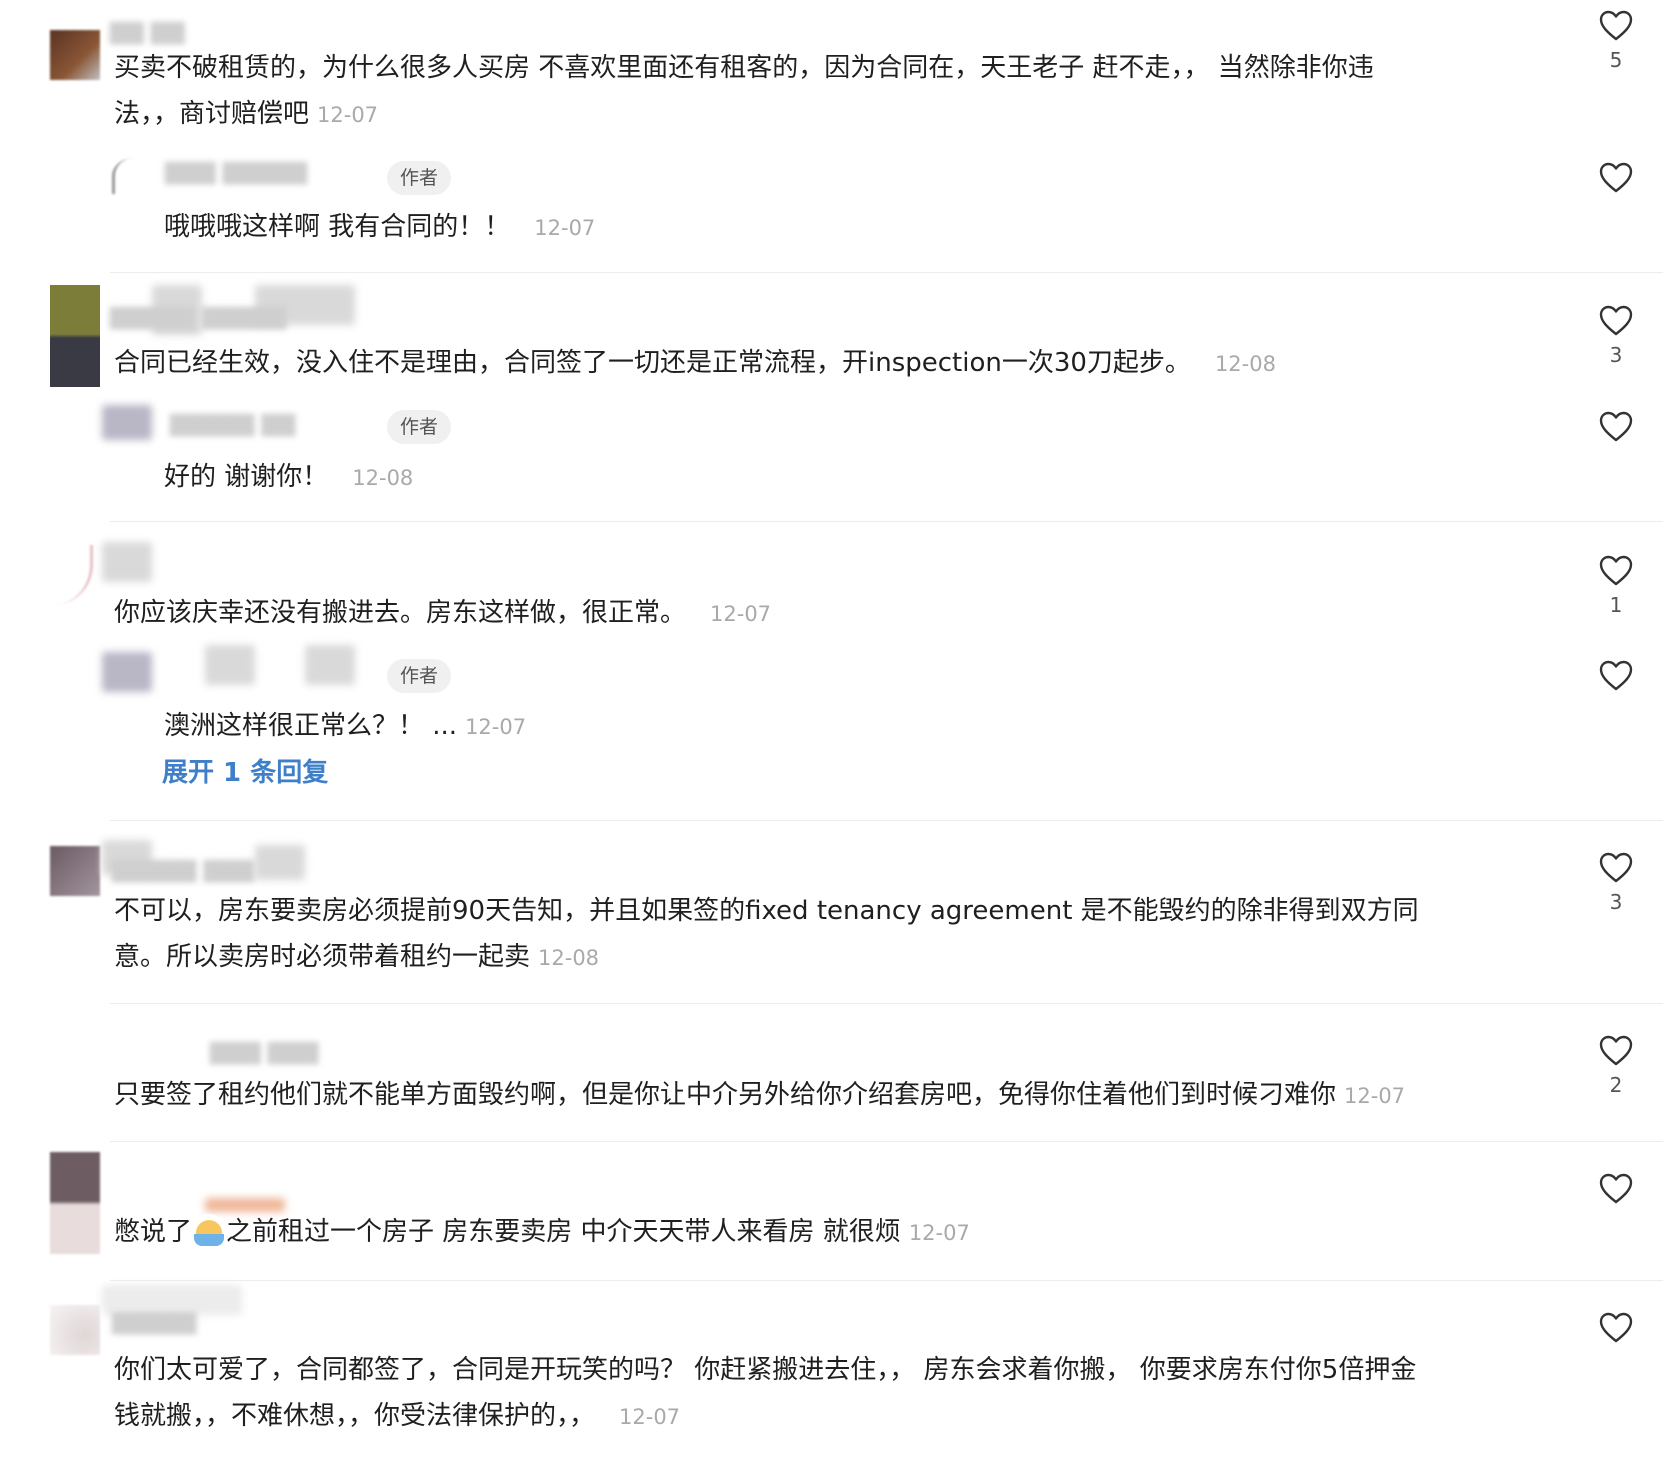  Describe the element at coordinates (397, 1416) in the screenshot. I see `comment-text: 钱就搬，，不难休想，，你受法律保护的，， 12-07` at that location.